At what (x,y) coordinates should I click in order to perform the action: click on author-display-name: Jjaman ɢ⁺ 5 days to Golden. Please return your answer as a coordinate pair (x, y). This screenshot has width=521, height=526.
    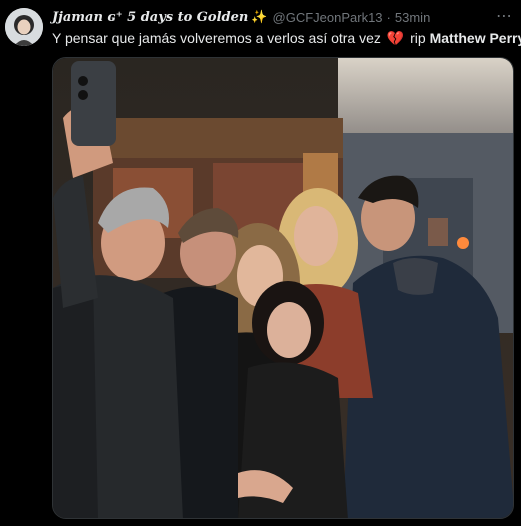
    Looking at the image, I should click on (150, 17).